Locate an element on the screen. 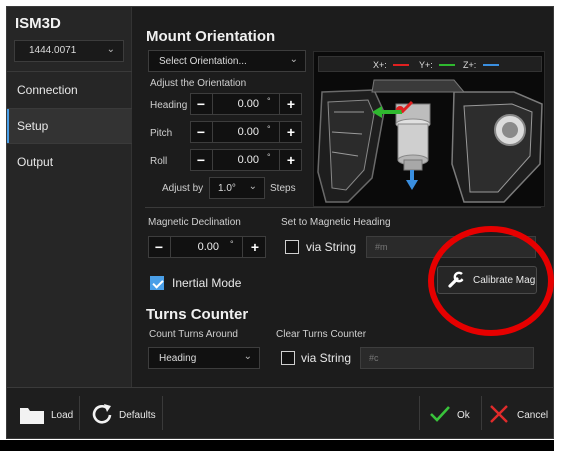 This screenshot has height=451, width=567. adjust-by-label: Adjust by is located at coordinates (183, 188).